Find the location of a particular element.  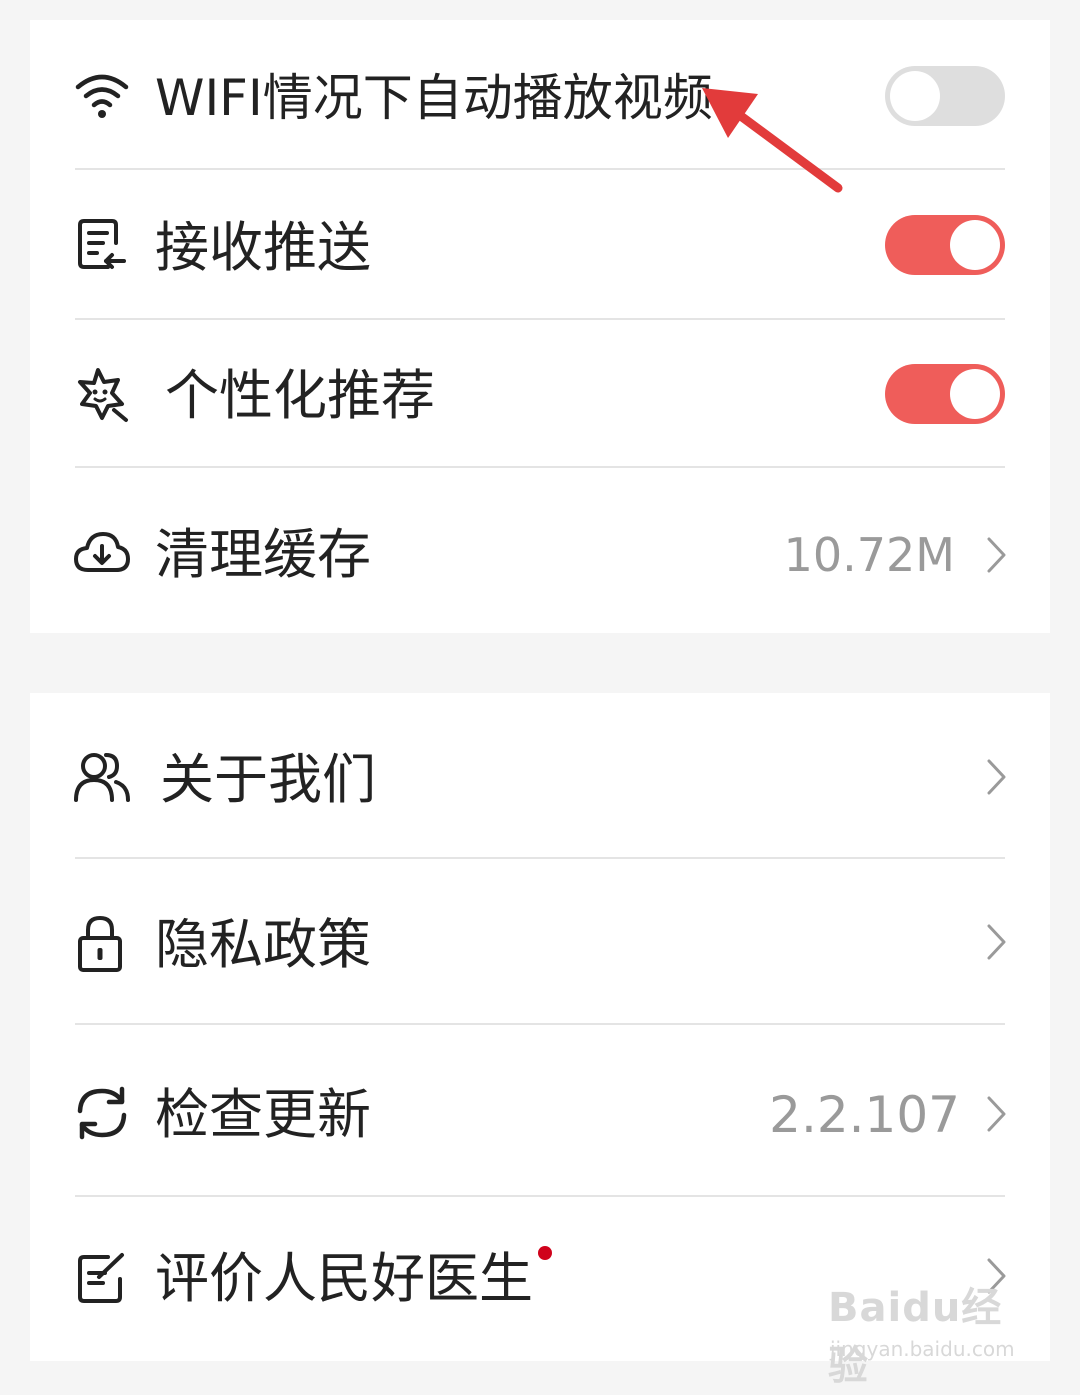

privacy-policy-label: 隐私政策 is located at coordinates (263, 944).